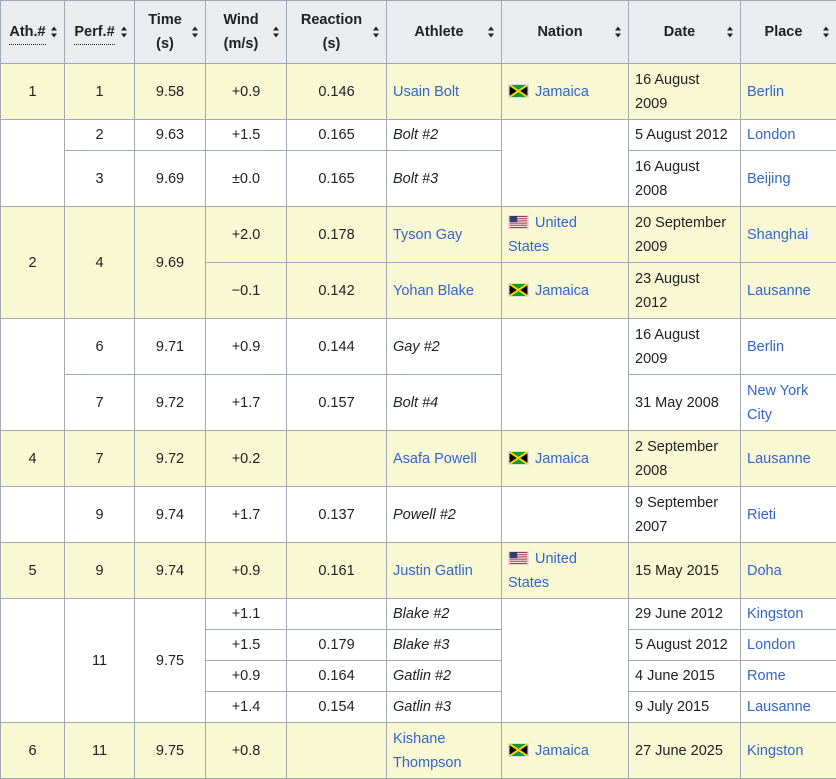  What do you see at coordinates (94, 32) in the screenshot?
I see `header-perf-label: Perf.#` at bounding box center [94, 32].